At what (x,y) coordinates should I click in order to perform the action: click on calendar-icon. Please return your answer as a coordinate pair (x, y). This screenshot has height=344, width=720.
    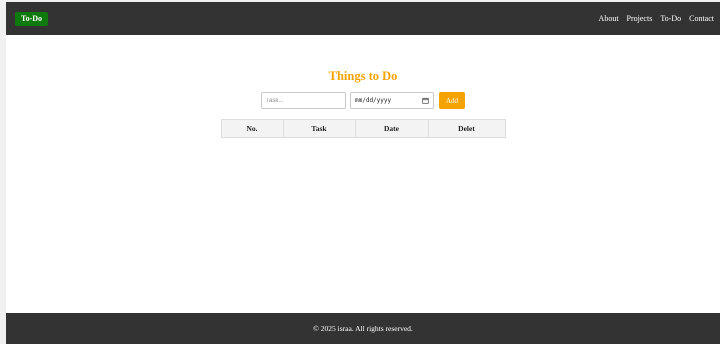
    Looking at the image, I should click on (425, 100).